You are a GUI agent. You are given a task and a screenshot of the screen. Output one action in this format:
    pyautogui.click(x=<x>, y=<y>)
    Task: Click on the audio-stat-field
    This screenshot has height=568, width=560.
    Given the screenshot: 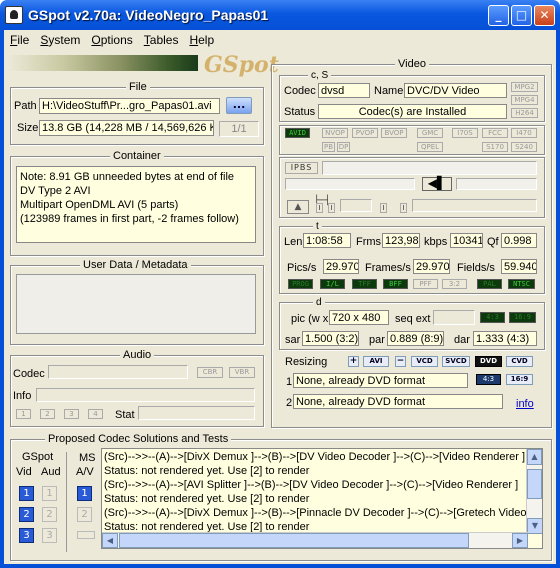 What is the action you would take?
    pyautogui.click(x=196, y=413)
    